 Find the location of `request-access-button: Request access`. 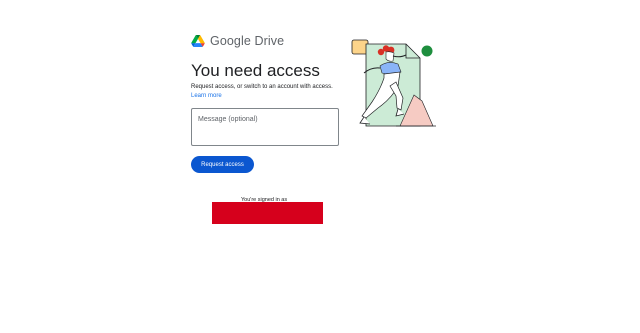

request-access-button: Request access is located at coordinates (222, 164).